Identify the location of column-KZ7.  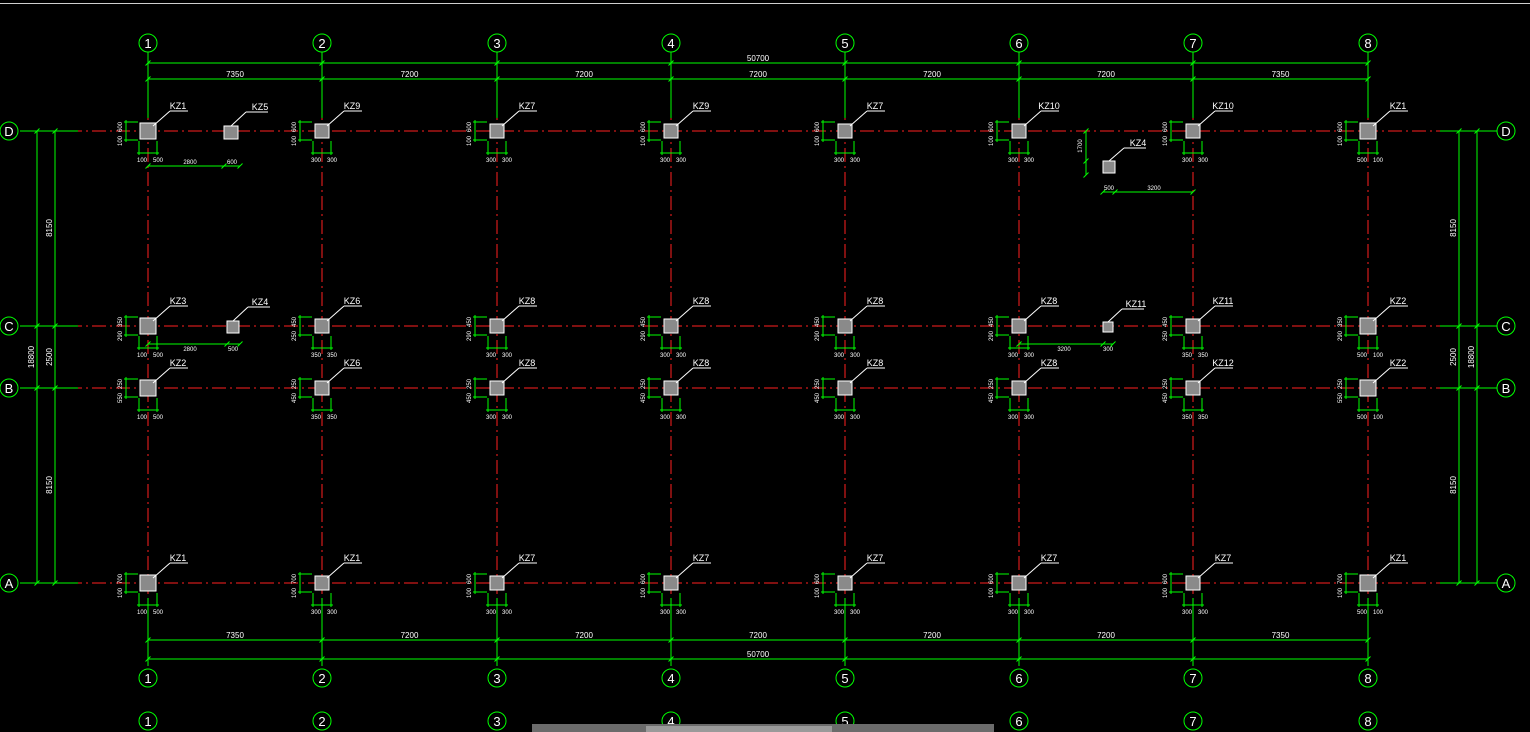
(1019, 583).